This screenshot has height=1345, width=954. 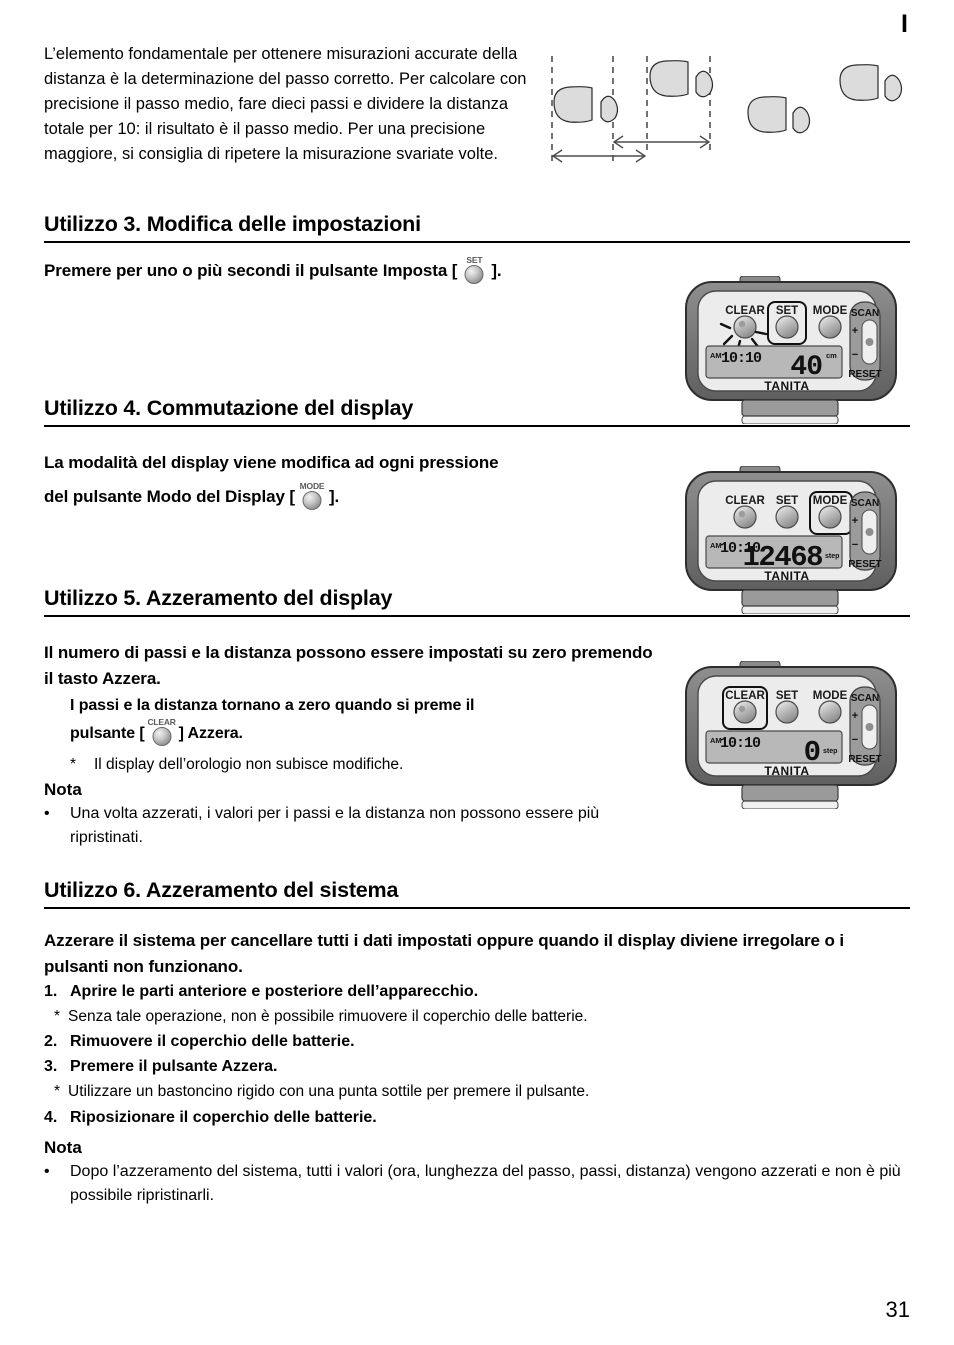 I want to click on step-number: 1., so click(x=51, y=991).